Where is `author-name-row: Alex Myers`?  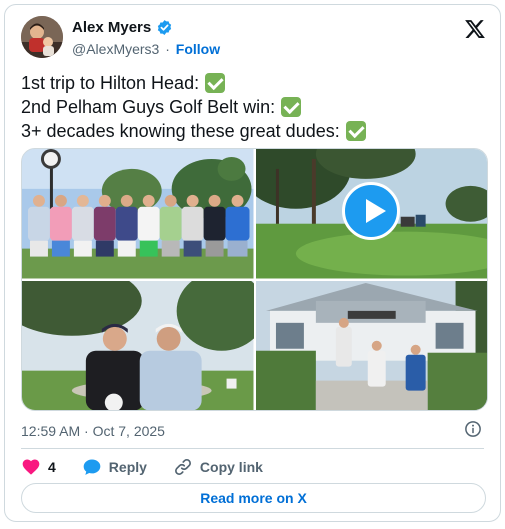
author-name-row: Alex Myers is located at coordinates (122, 27).